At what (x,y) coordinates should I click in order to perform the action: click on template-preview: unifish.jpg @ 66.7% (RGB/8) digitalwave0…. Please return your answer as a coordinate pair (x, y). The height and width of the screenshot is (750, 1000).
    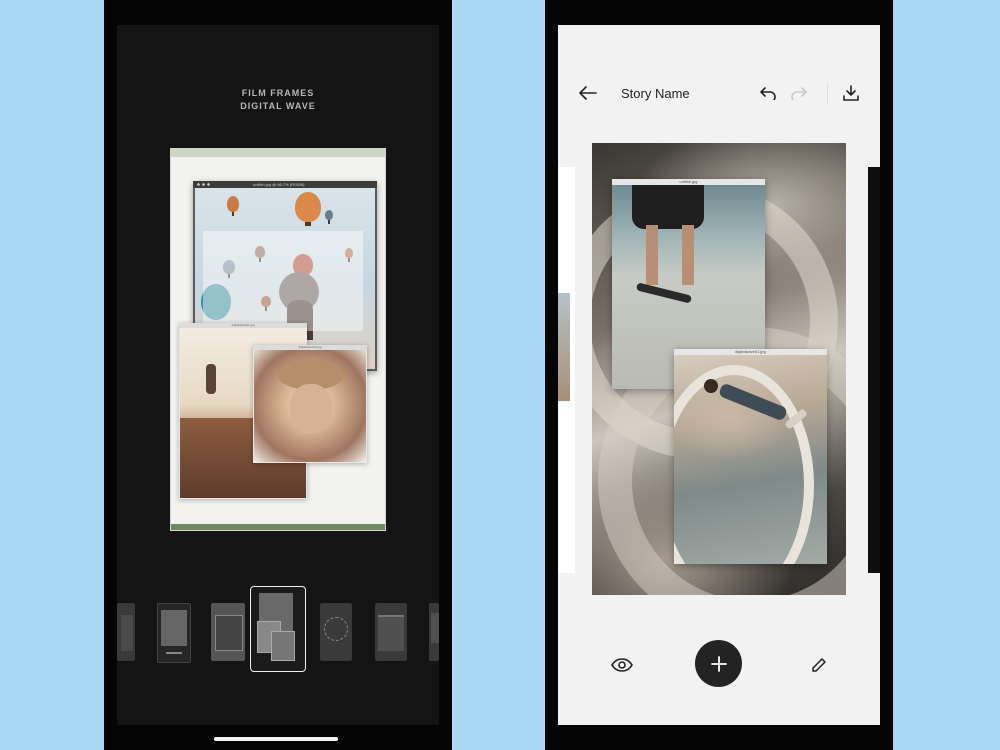
    Looking at the image, I should click on (278, 339).